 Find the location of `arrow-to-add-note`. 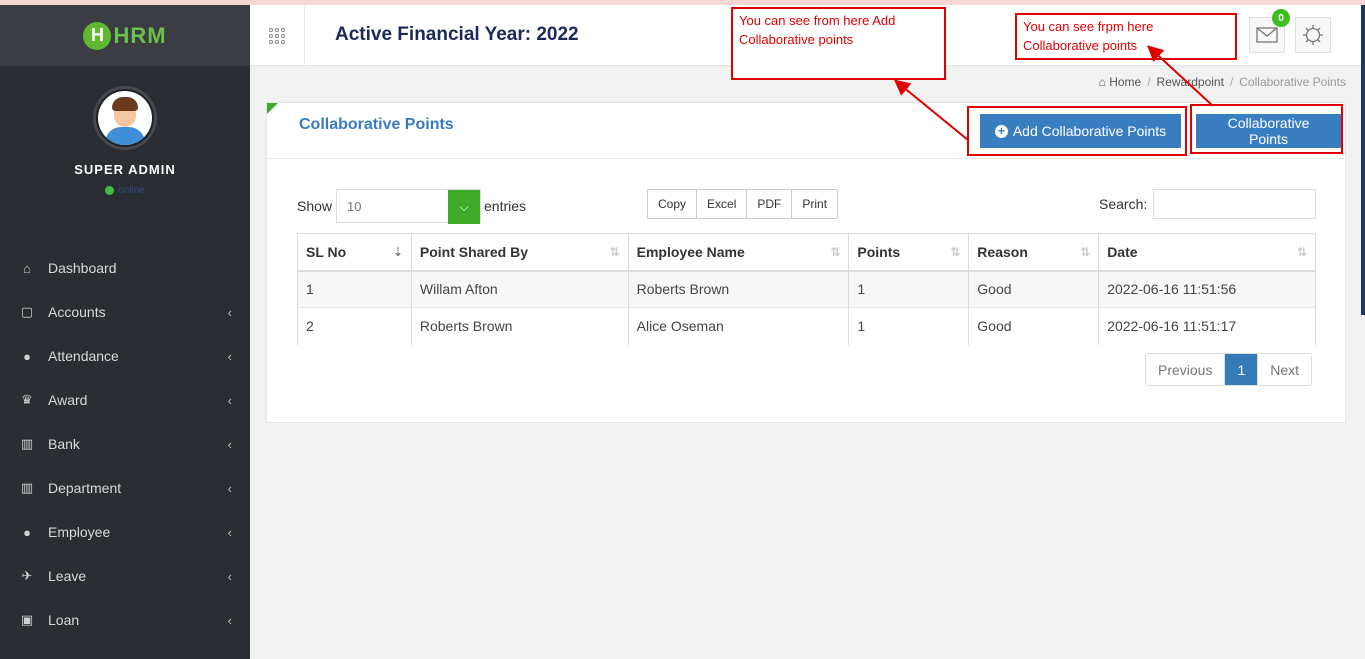

arrow-to-add-note is located at coordinates (931, 110).